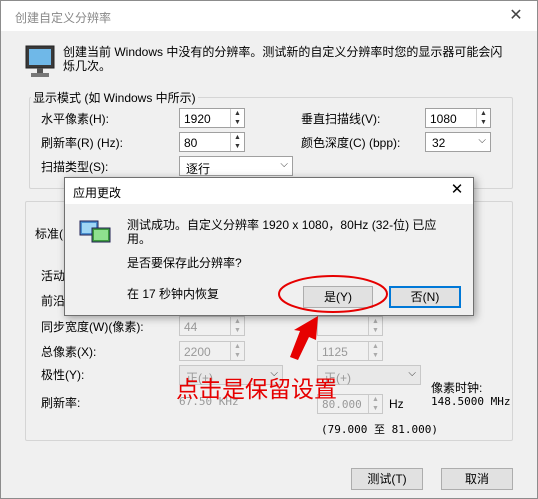 This screenshot has width=538, height=499. What do you see at coordinates (114, 97) in the screenshot?
I see `display-mode-legend: 显示模式 (如 Windows 中所示)` at bounding box center [114, 97].